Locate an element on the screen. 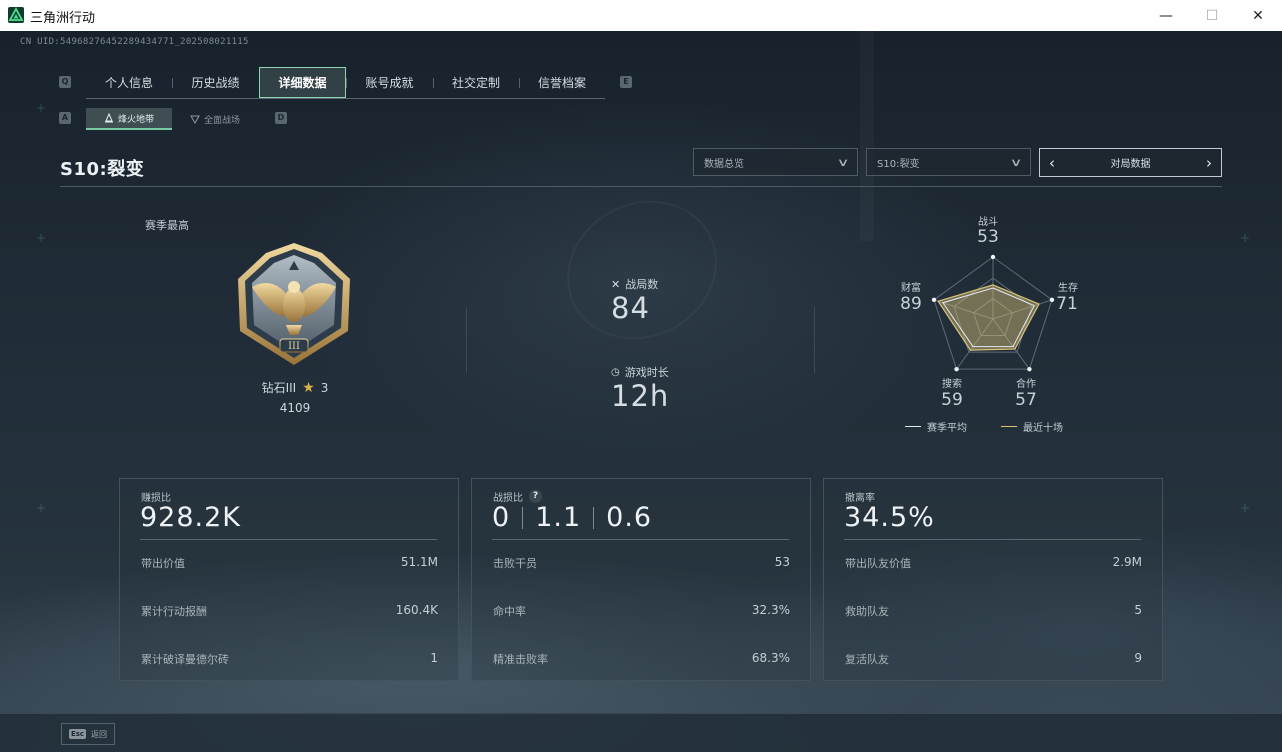  stopwatch-icon: ◷ is located at coordinates (615, 372).